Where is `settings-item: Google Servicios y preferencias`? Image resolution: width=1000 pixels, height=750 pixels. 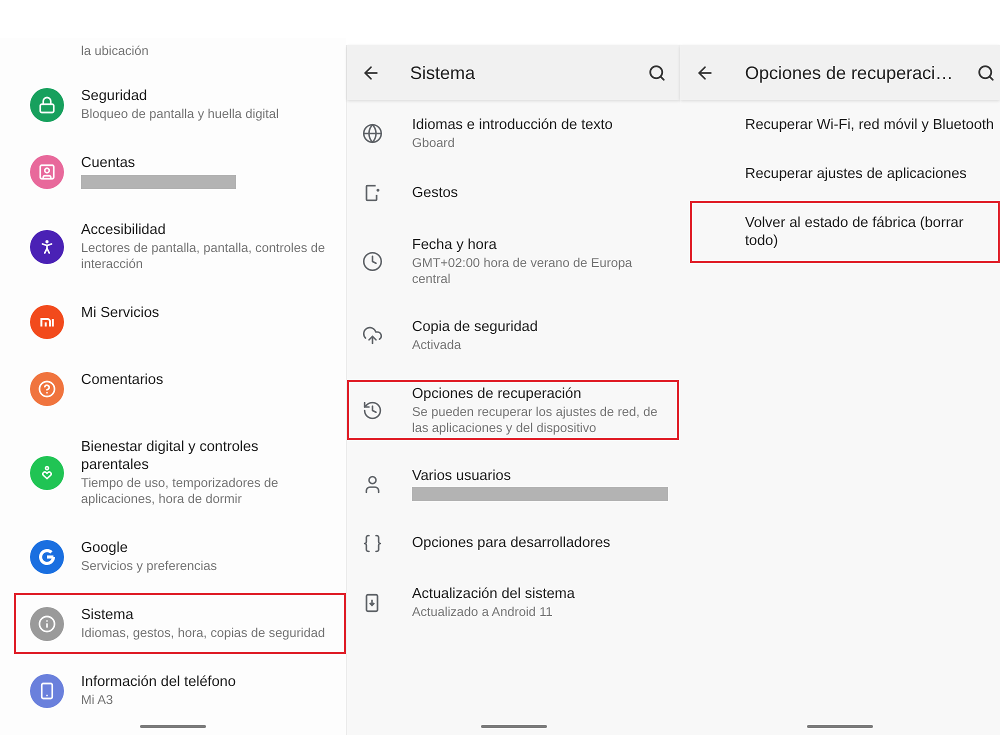 settings-item: Google Servicios y preferencias is located at coordinates (180, 556).